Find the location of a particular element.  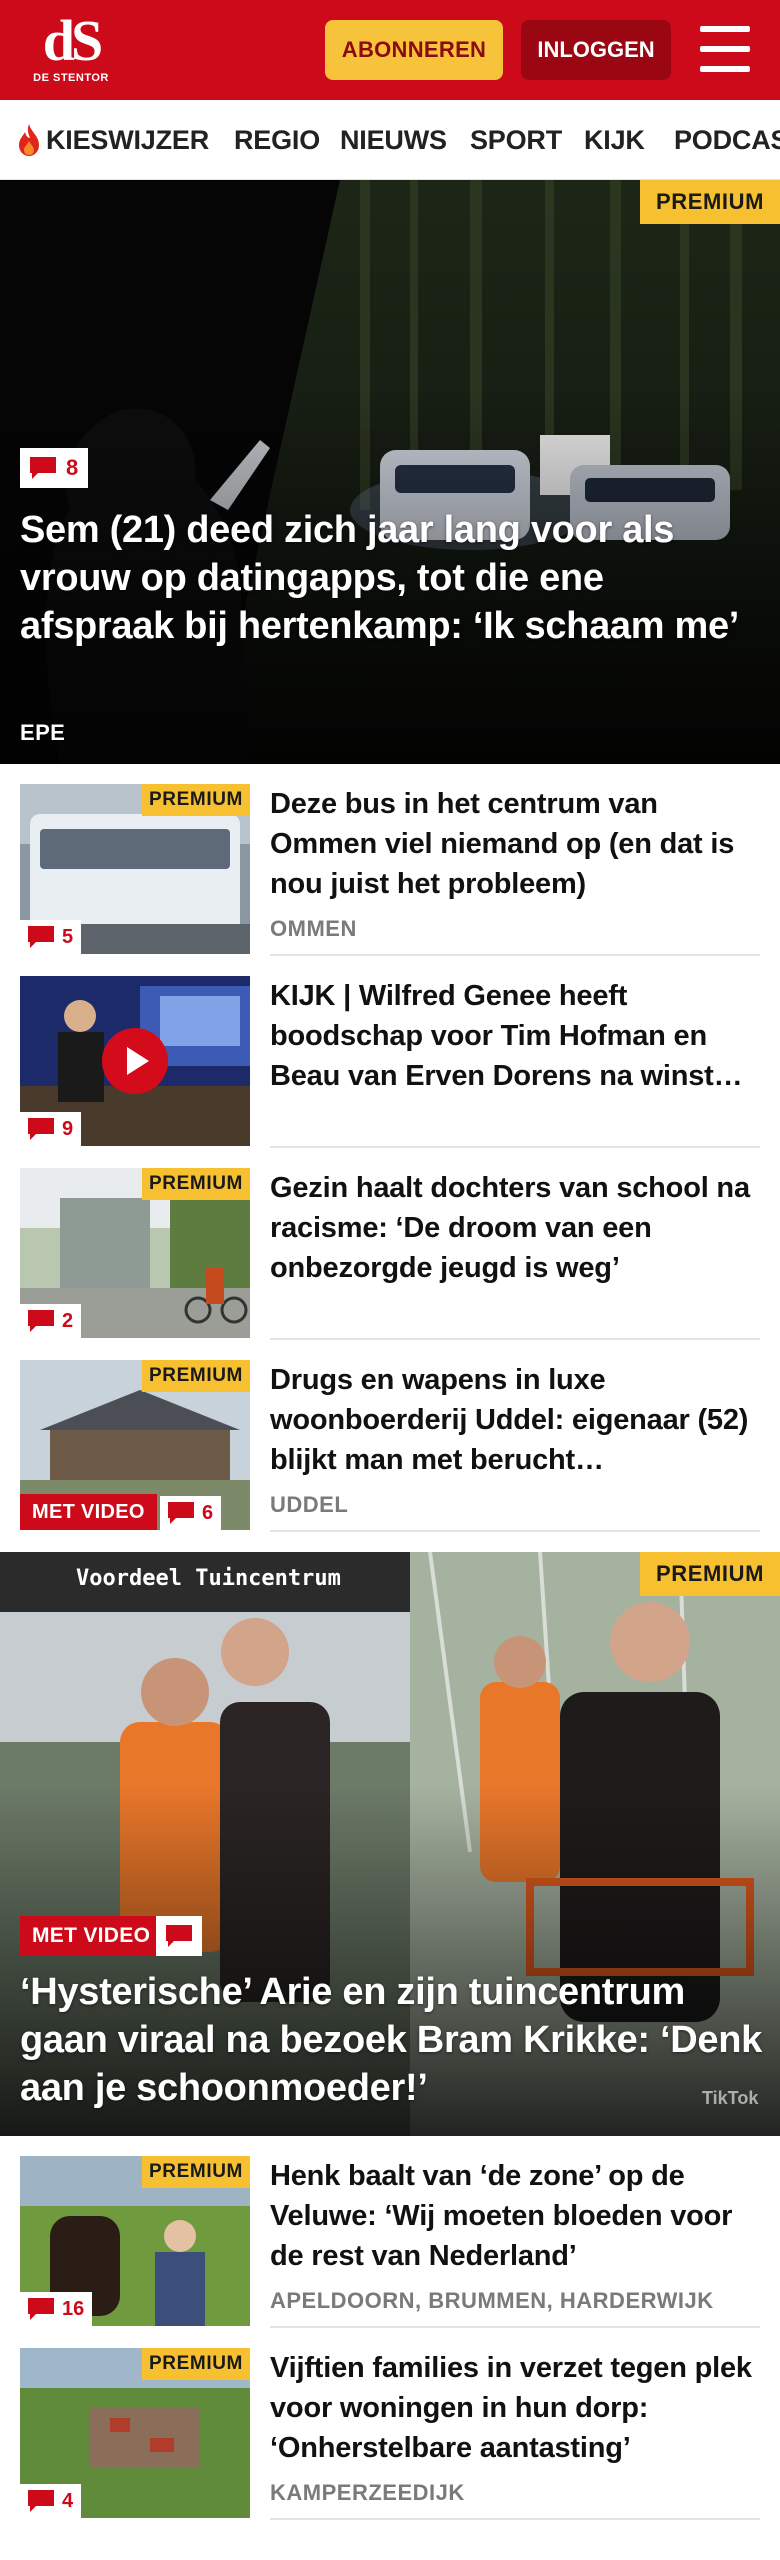

nav-item-podcast: PODCAST is located at coordinates (727, 139).